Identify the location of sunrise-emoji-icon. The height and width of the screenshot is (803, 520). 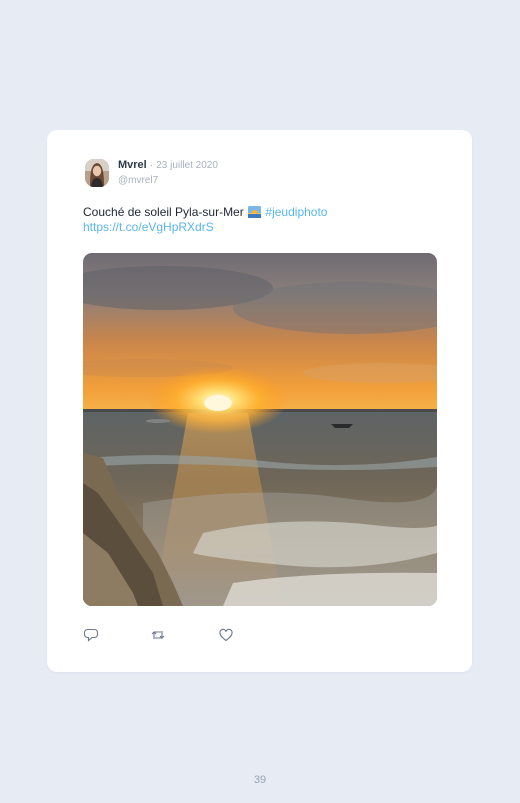
(255, 212).